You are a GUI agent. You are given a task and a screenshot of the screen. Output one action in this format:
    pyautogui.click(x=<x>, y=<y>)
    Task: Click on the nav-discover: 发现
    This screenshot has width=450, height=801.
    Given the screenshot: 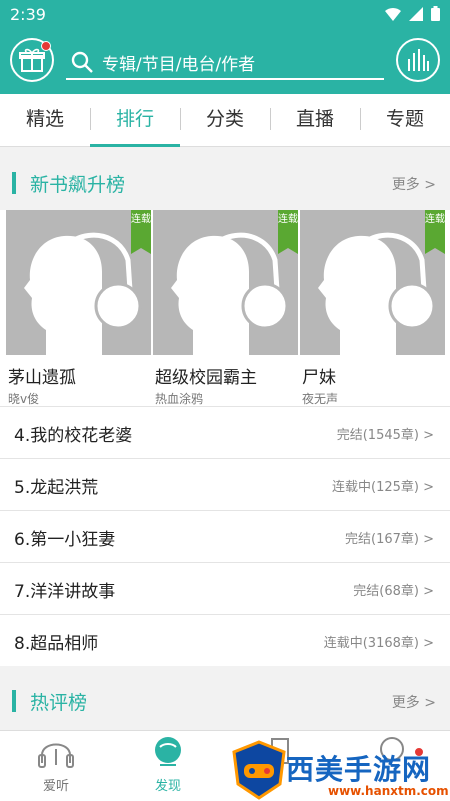 What is the action you would take?
    pyautogui.click(x=168, y=764)
    